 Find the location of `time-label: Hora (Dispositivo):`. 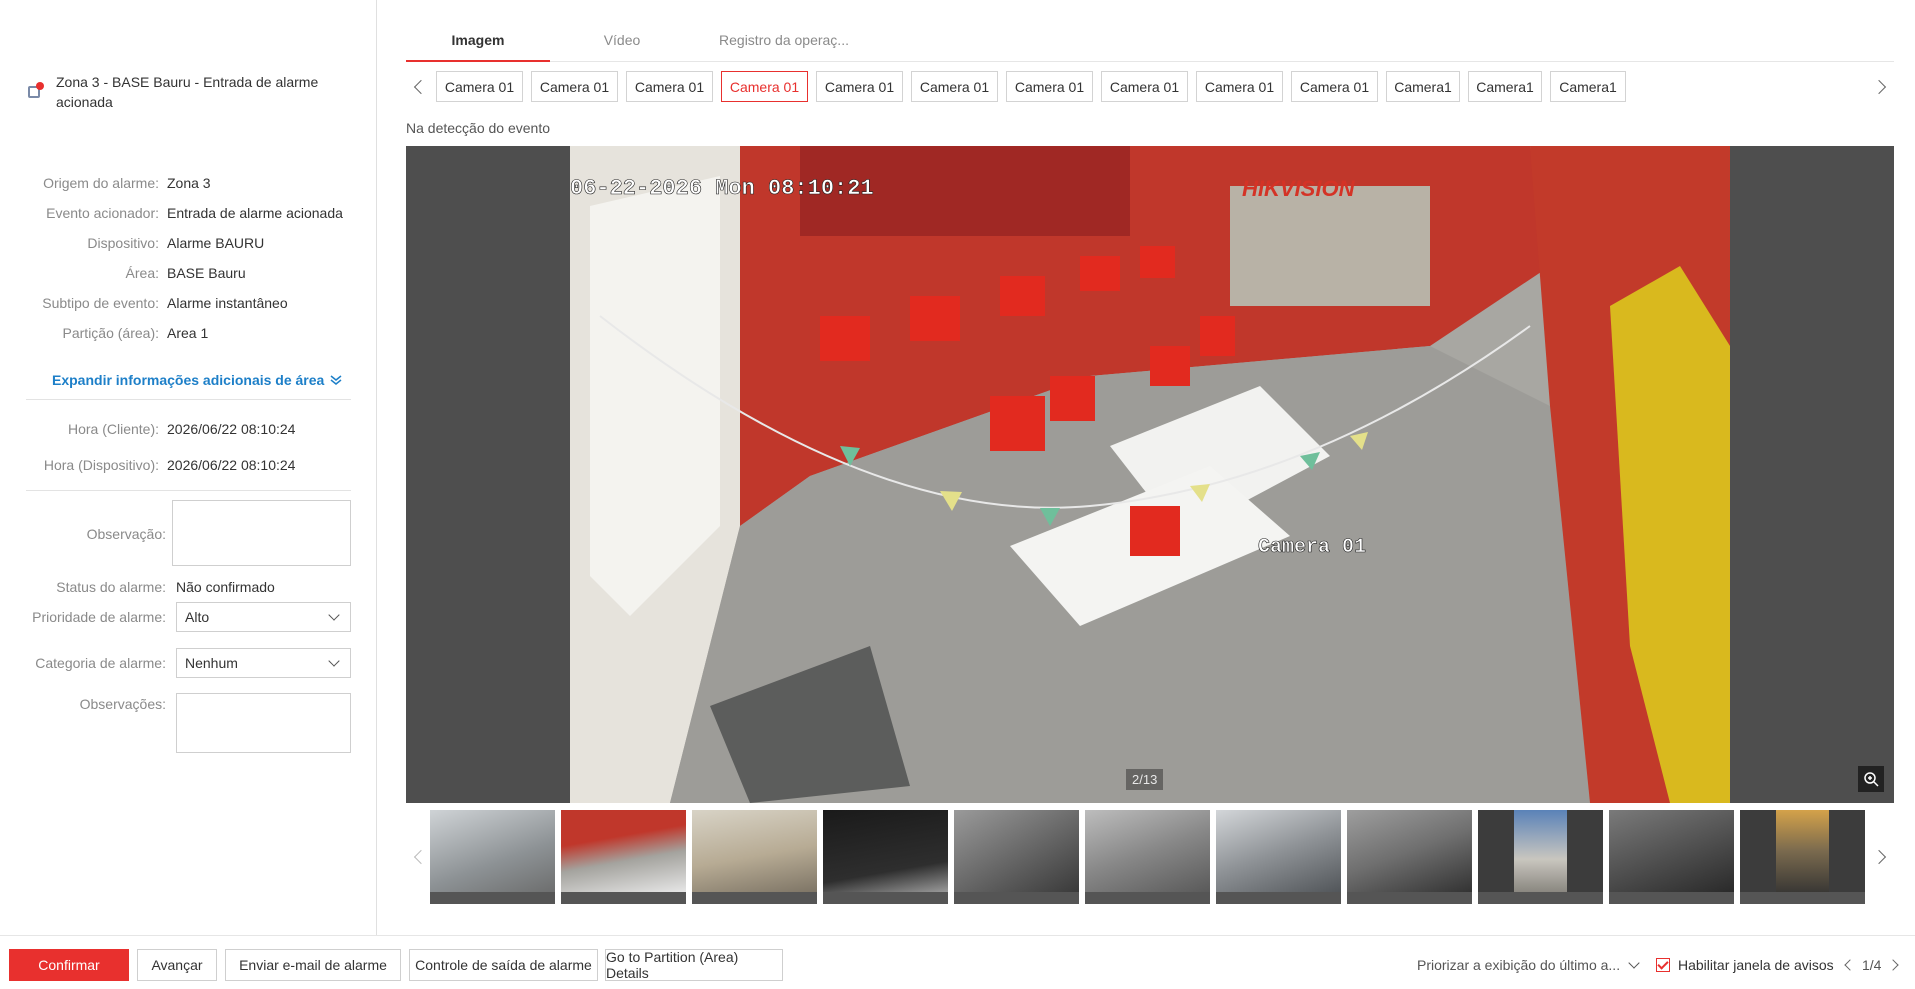

time-label: Hora (Dispositivo): is located at coordinates (101, 465).